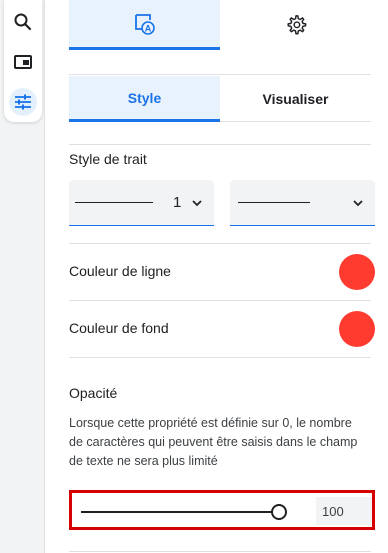 Image resolution: width=388 pixels, height=553 pixels. I want to click on tab-settings, so click(295, 25).